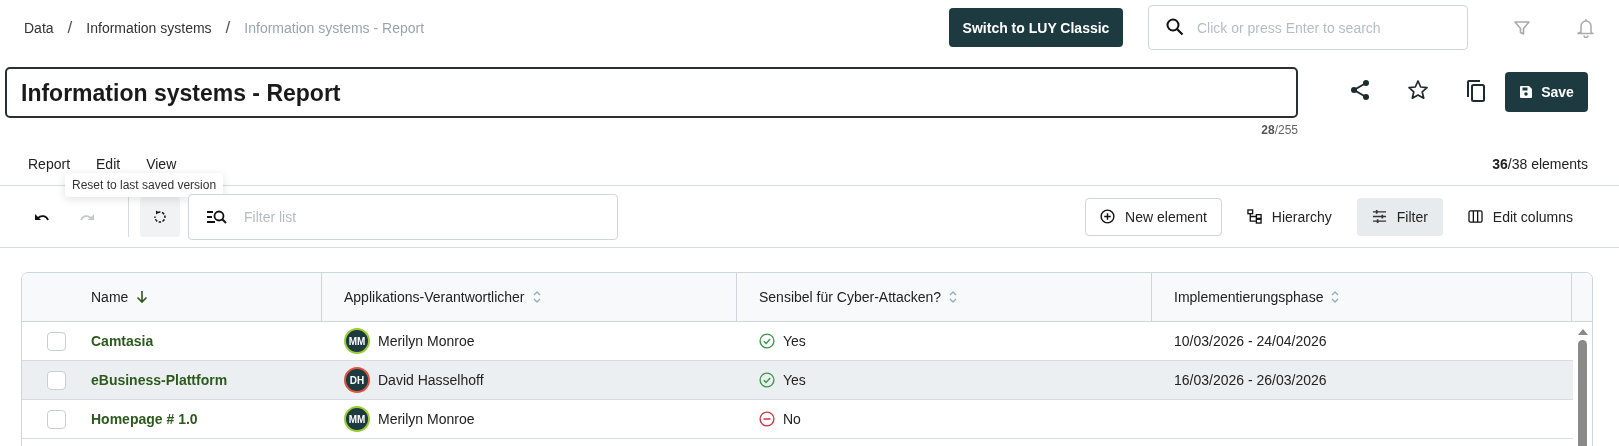  I want to click on element-count: 36/38 elements, so click(1540, 164).